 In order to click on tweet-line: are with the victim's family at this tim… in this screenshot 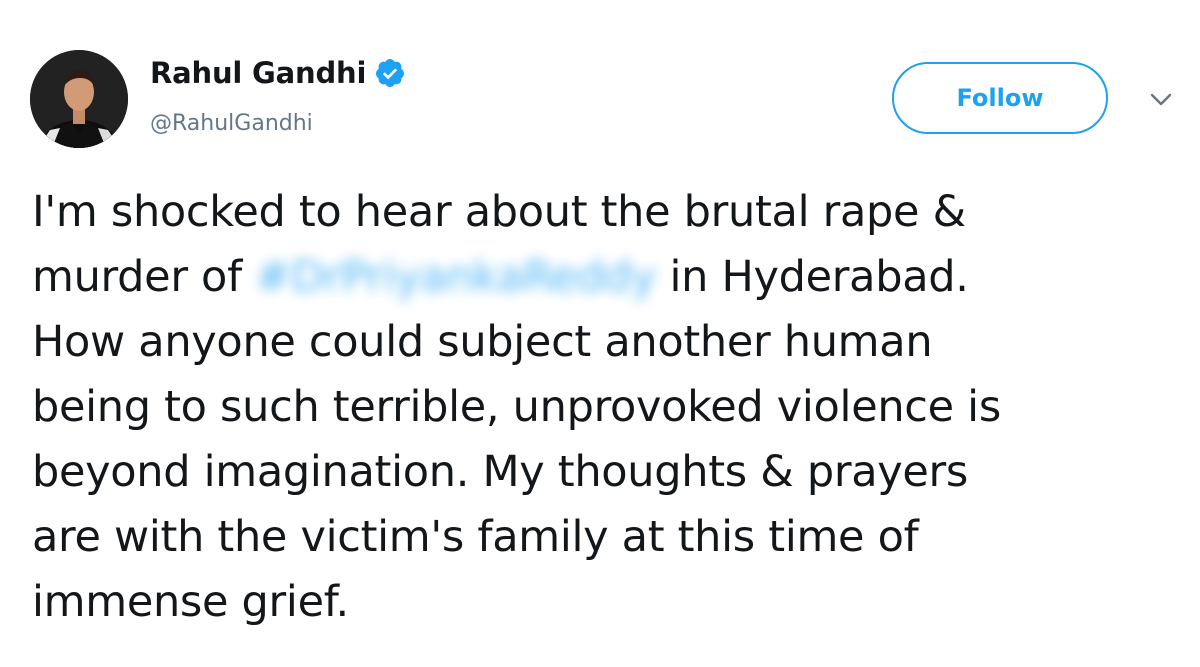, I will do `click(475, 537)`.